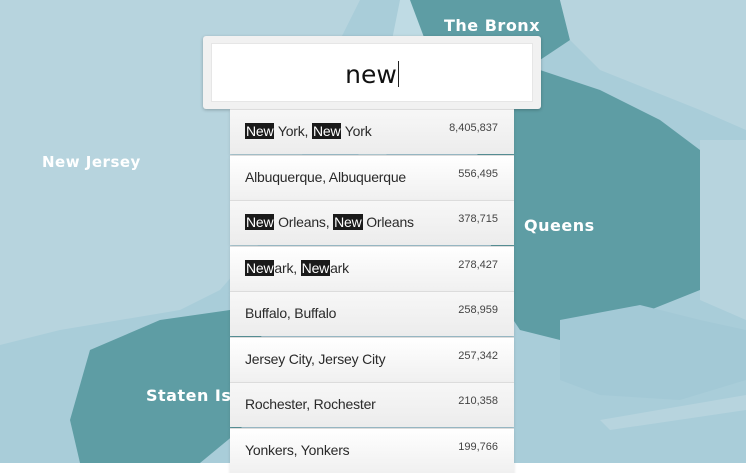  Describe the element at coordinates (372, 268) in the screenshot. I see `result-row: Newark, Newark 278,427` at that location.